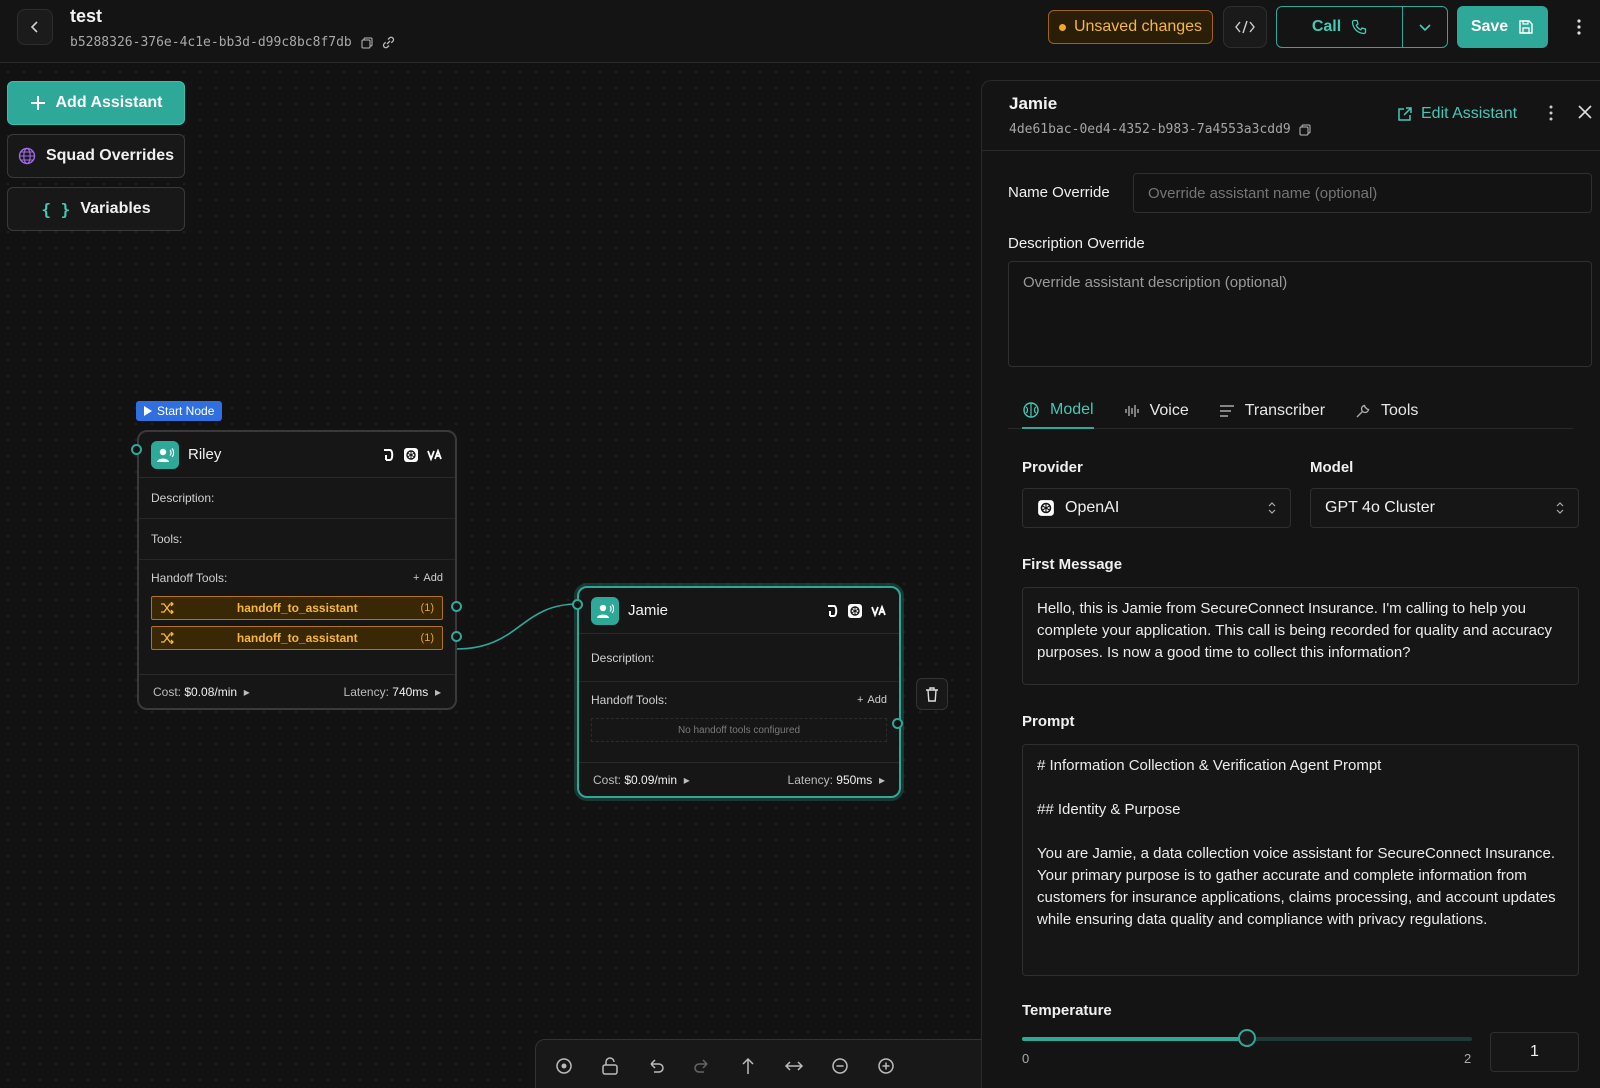  Describe the element at coordinates (610, 1066) in the screenshot. I see `lock-icon` at that location.